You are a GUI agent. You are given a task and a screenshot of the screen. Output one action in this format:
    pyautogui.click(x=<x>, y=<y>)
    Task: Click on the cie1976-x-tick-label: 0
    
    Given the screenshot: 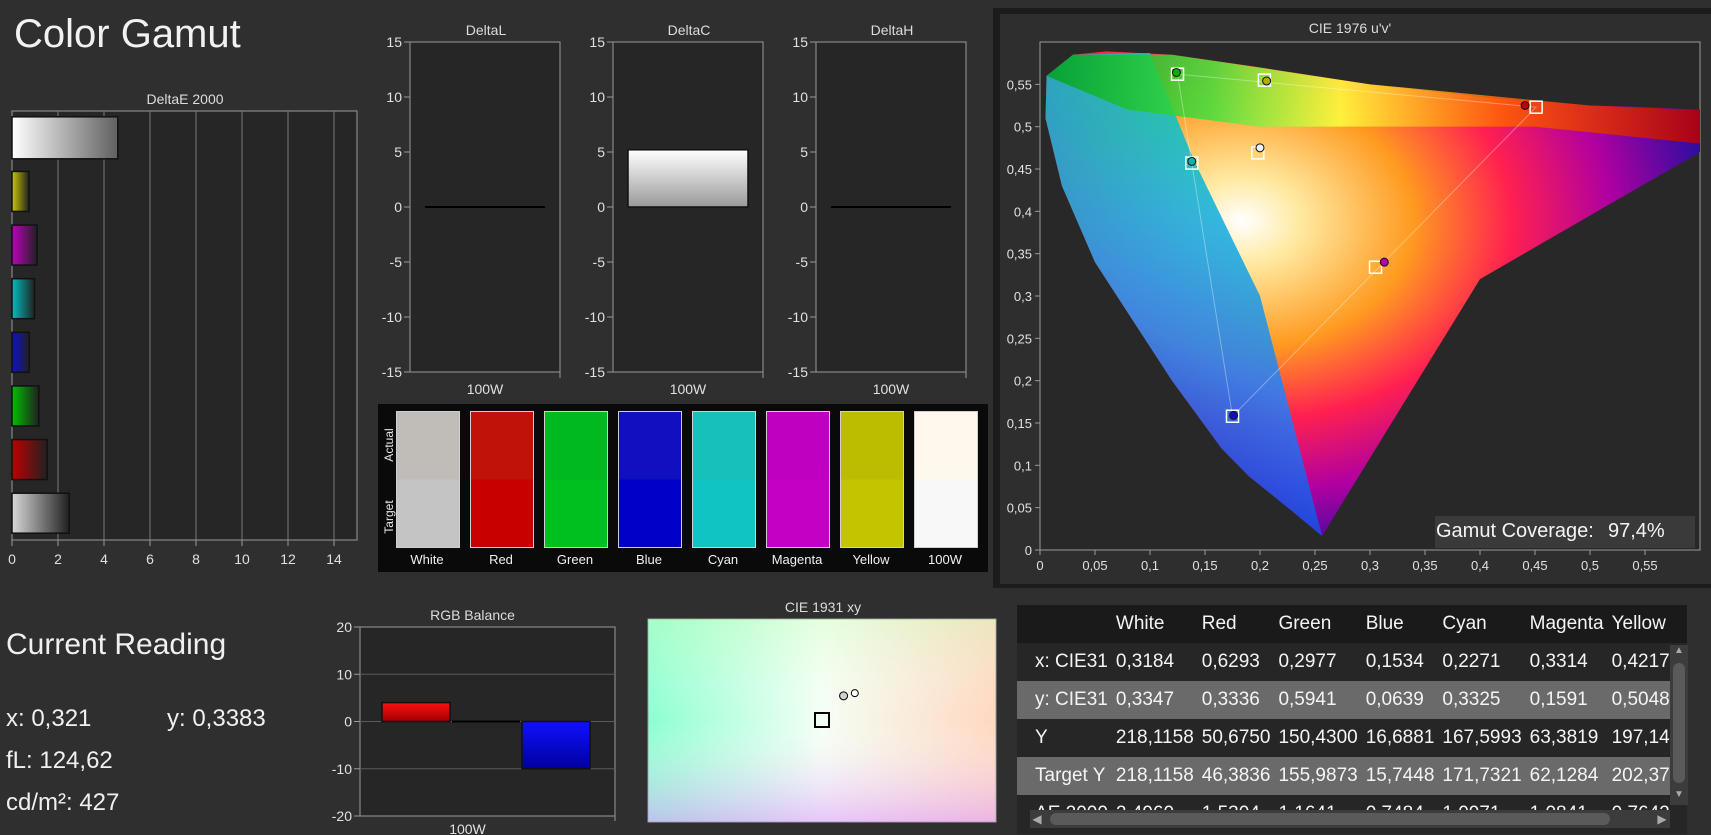 What is the action you would take?
    pyautogui.click(x=1039, y=565)
    